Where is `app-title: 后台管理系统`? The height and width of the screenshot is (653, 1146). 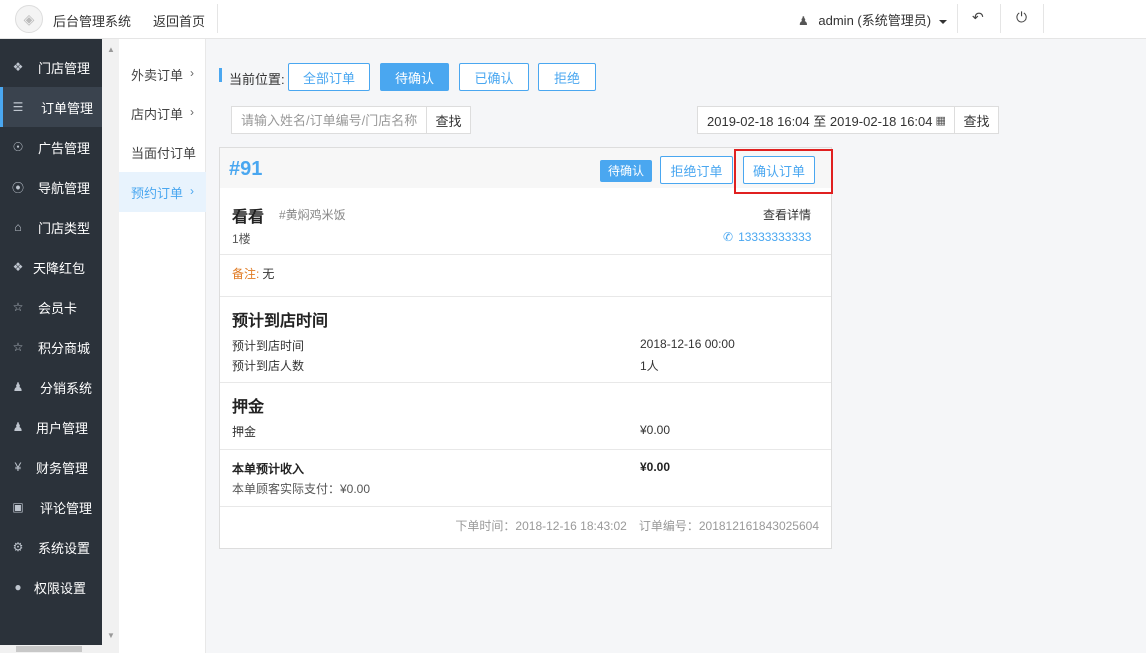
app-title: 后台管理系统 is located at coordinates (92, 21).